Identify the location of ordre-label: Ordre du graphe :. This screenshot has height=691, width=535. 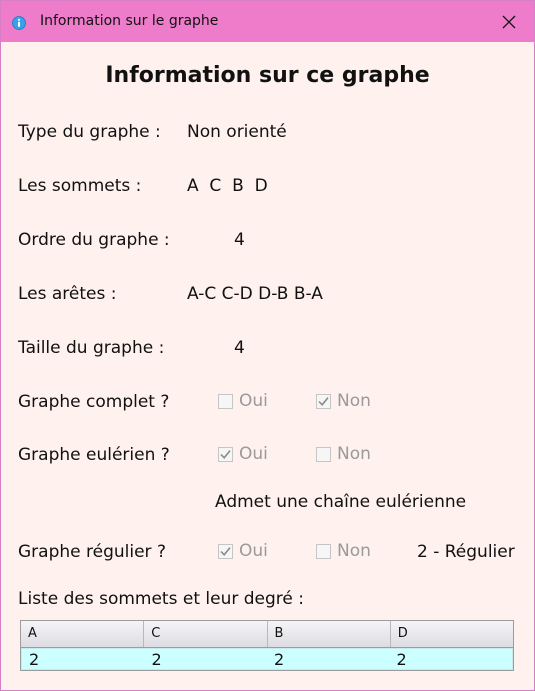
(94, 240).